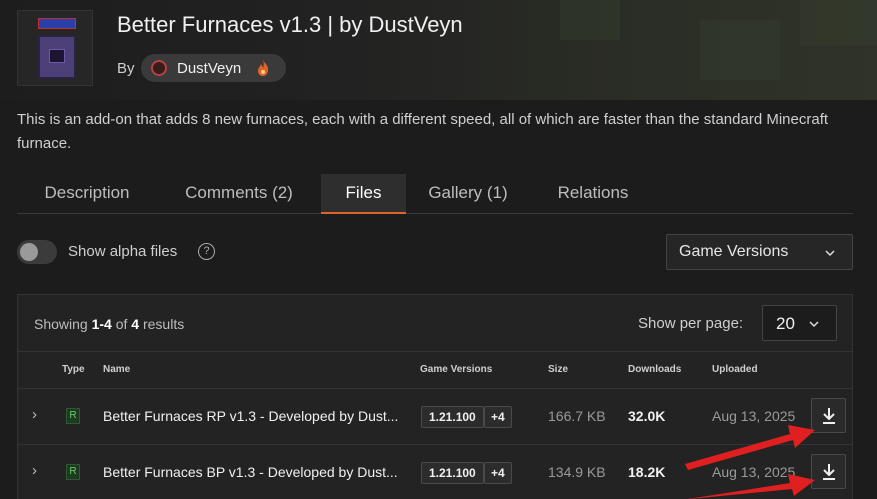 Image resolution: width=877 pixels, height=499 pixels. What do you see at coordinates (37, 252) in the screenshot?
I see `alpha-files-toggle` at bounding box center [37, 252].